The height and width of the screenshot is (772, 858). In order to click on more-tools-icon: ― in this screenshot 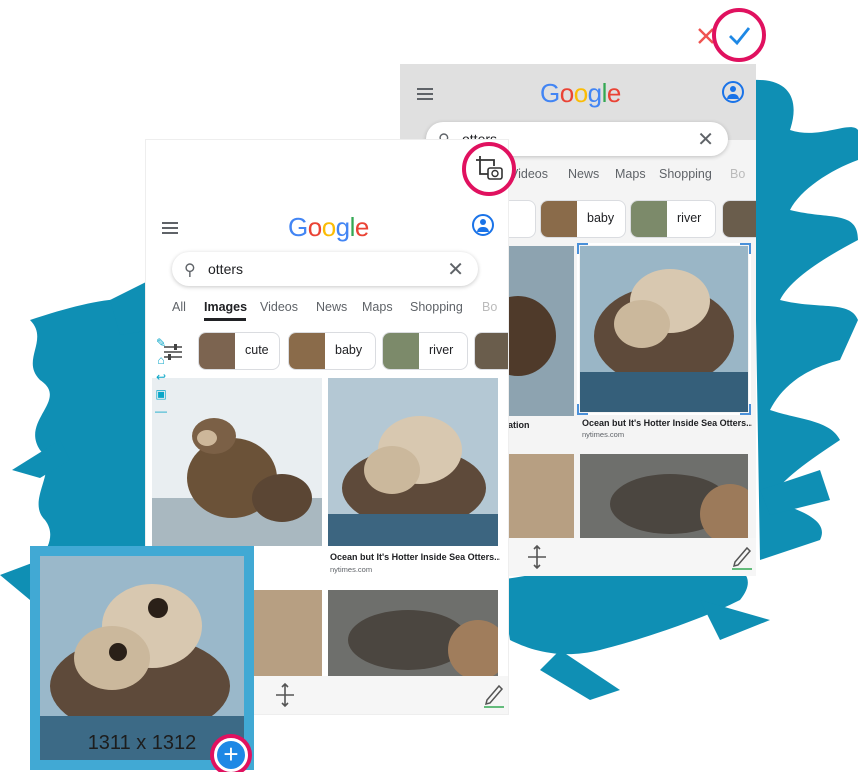, I will do `click(161, 411)`.